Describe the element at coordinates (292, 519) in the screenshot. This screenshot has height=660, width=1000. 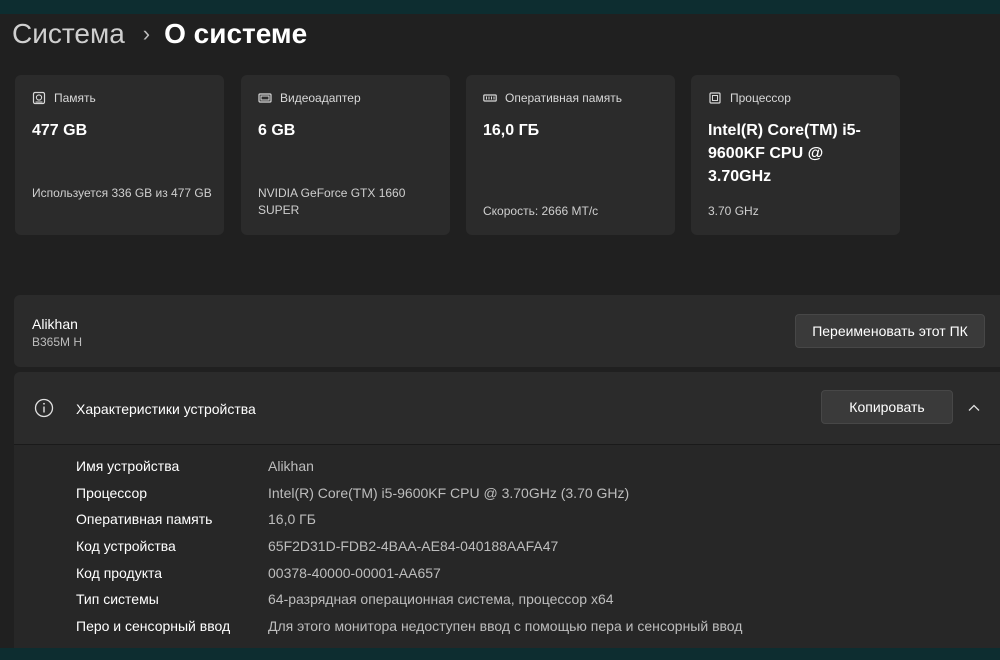
I see `spec-value: 16,0 ГБ` at that location.